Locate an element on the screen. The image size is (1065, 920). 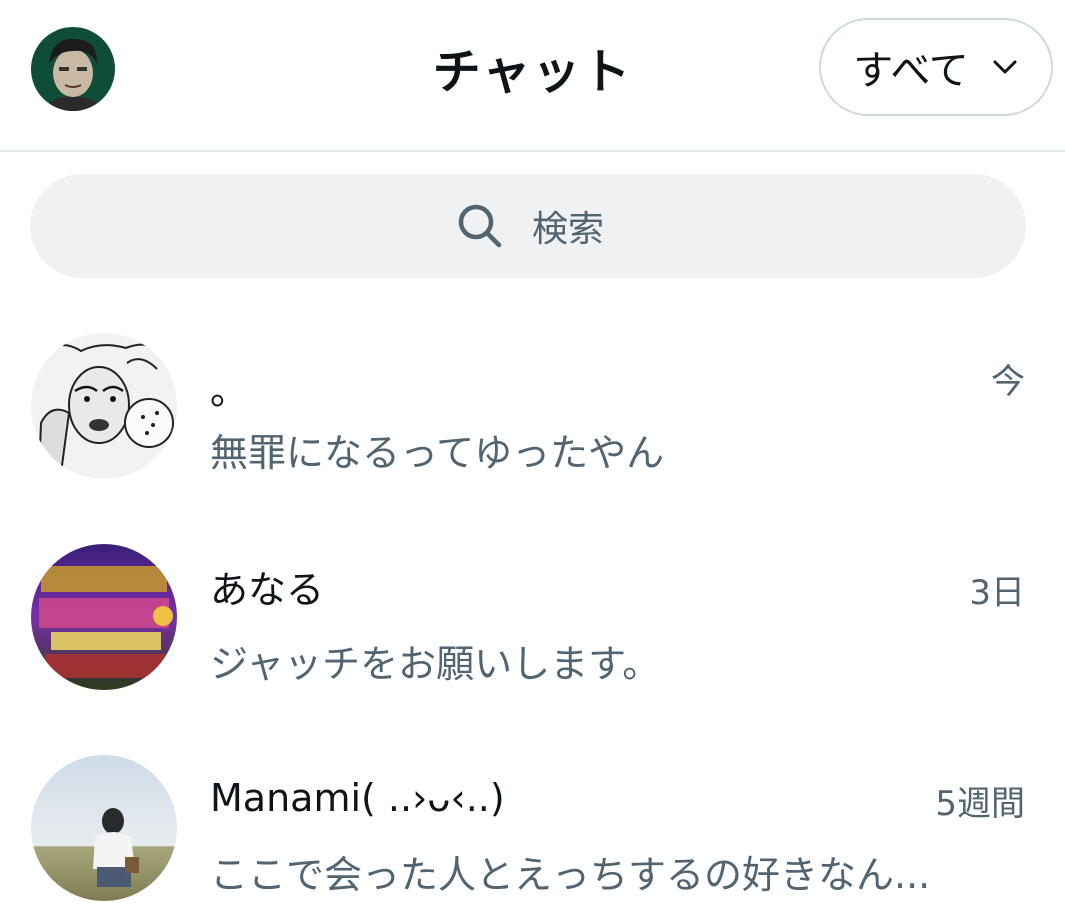
conversation-preview: 無罪になるってゆったやん is located at coordinates (437, 453).